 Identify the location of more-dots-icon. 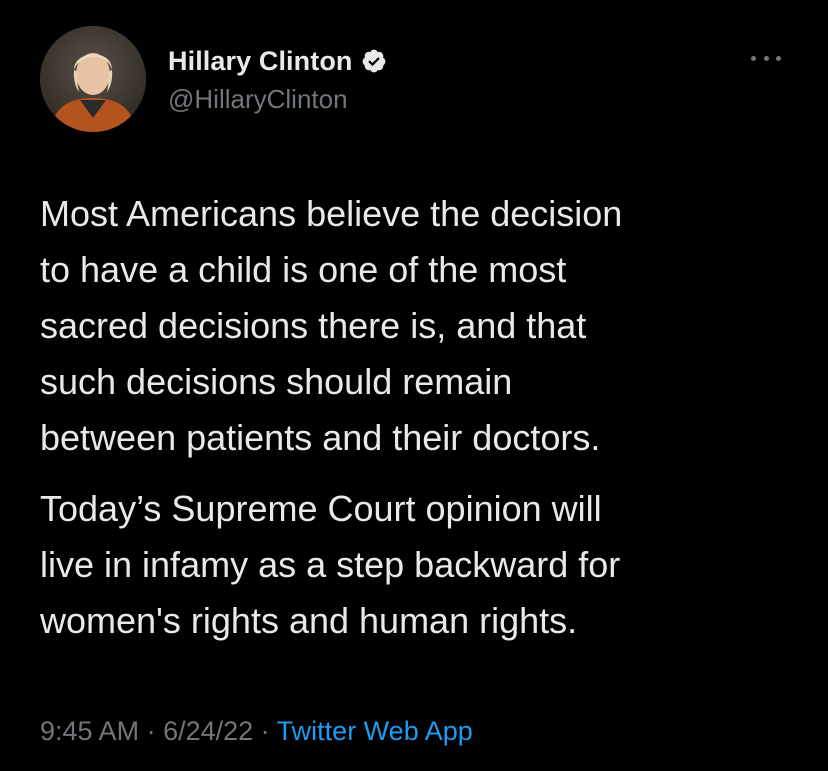
(766, 58).